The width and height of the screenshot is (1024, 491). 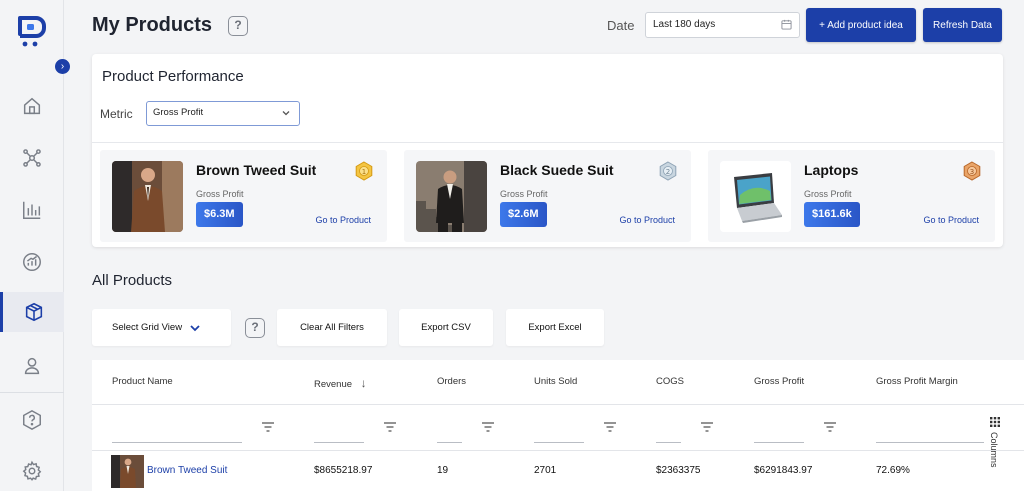 What do you see at coordinates (178, 112) in the screenshot?
I see `metric-select-value: Gross Profit` at bounding box center [178, 112].